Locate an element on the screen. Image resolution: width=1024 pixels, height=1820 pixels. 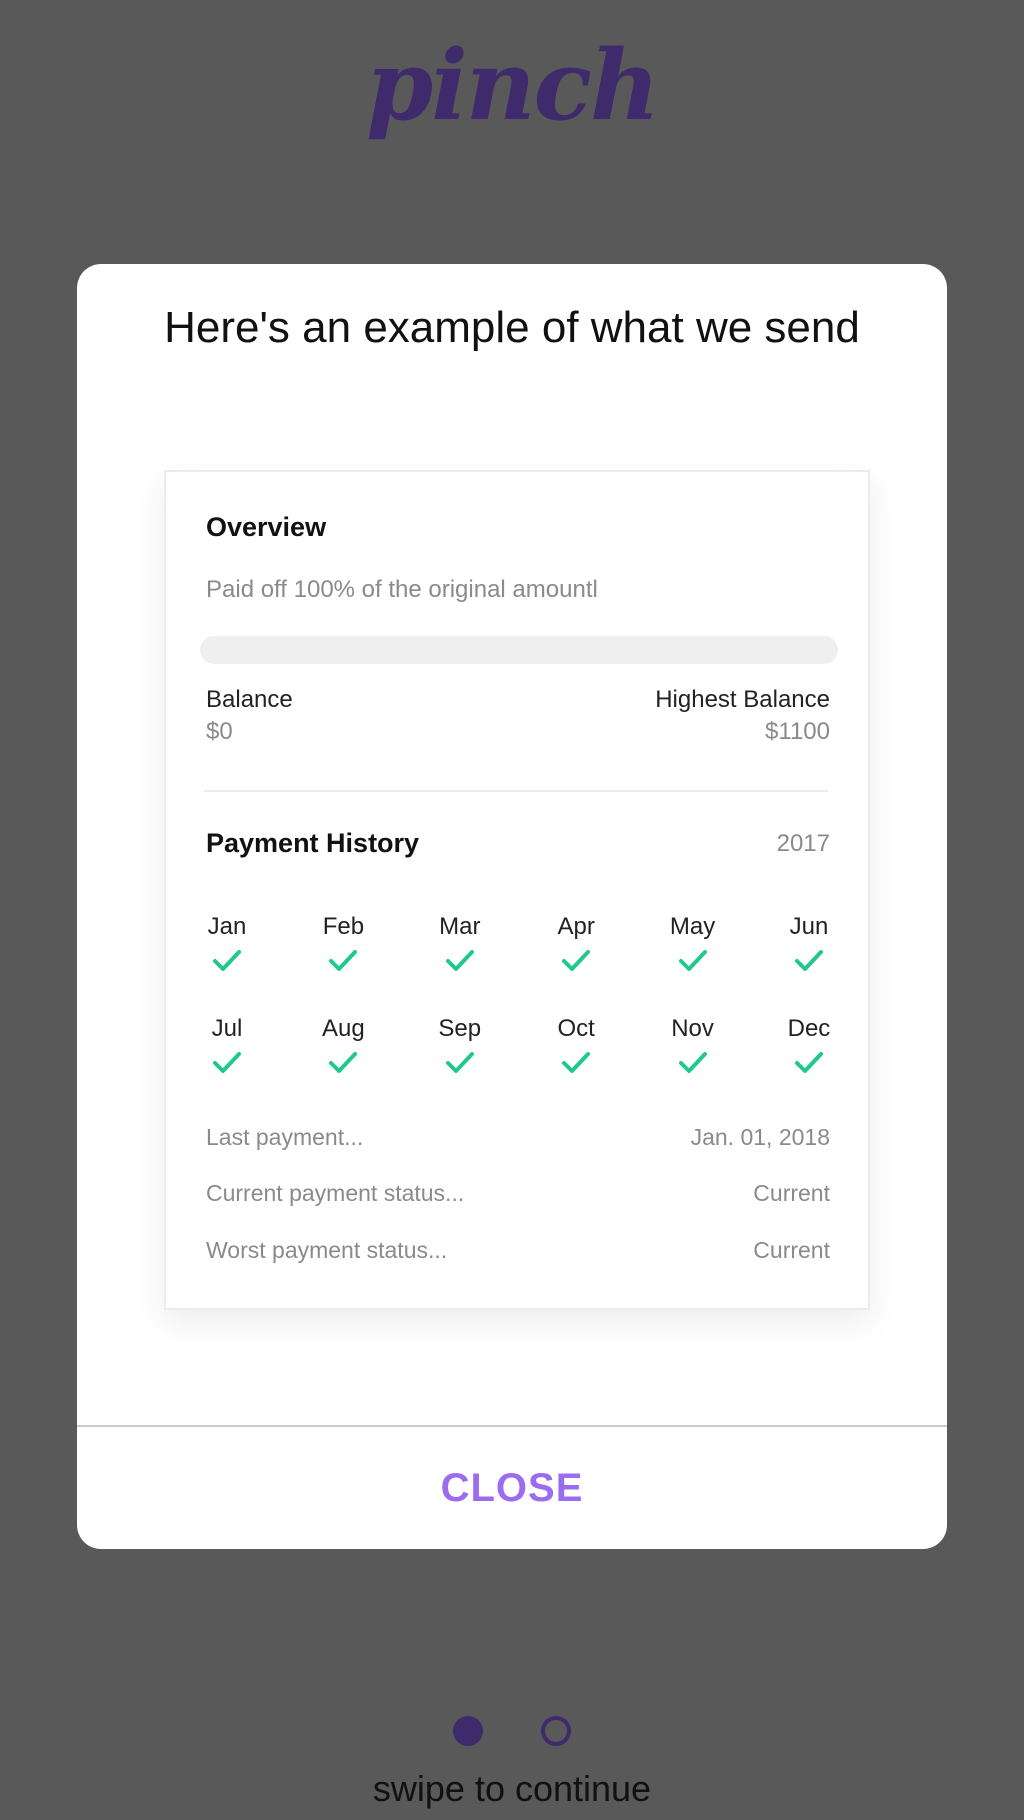
month-oct: Oct is located at coordinates (576, 1065).